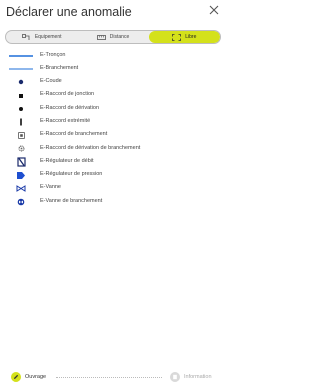 The image size is (320, 387). What do you see at coordinates (50, 187) in the screenshot?
I see `list-item-label: E-Vanne` at bounding box center [50, 187].